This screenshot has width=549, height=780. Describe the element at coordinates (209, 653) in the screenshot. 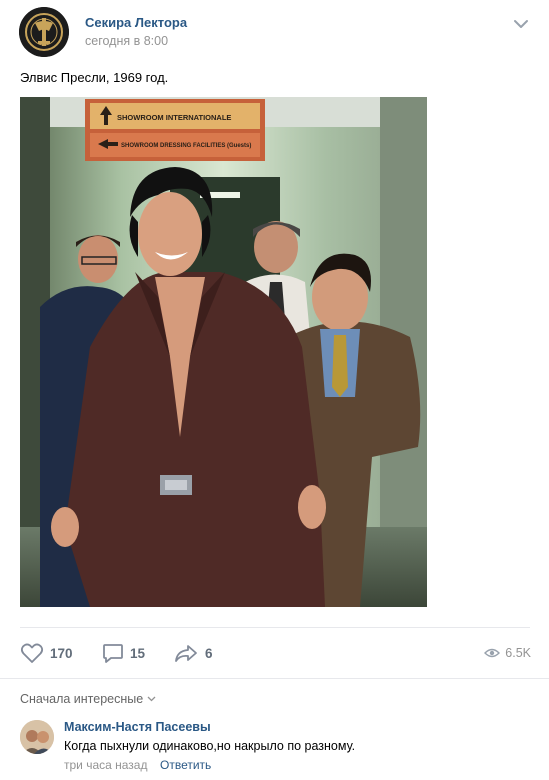

I see `shares-count: 6` at that location.